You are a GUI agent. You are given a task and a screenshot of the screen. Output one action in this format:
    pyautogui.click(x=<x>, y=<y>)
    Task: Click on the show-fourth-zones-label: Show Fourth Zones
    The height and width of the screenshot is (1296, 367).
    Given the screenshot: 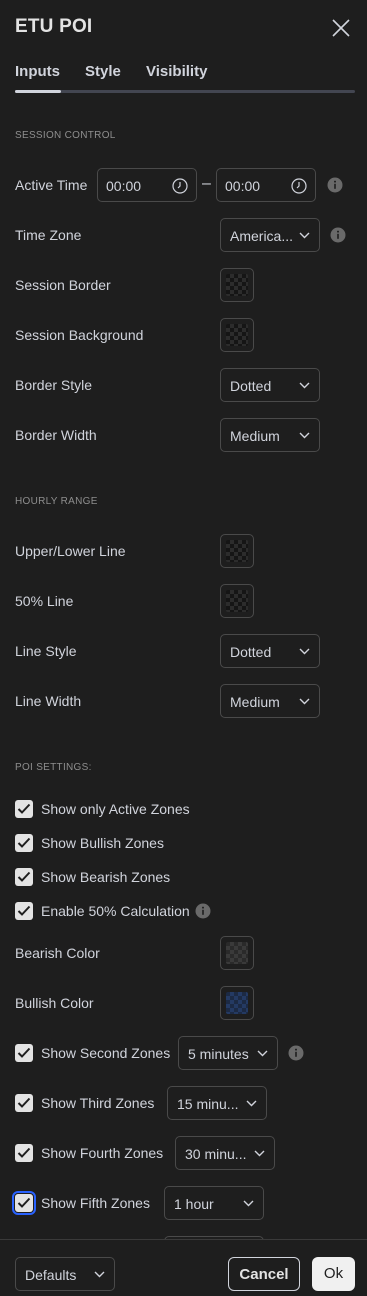 What is the action you would take?
    pyautogui.click(x=102, y=1153)
    